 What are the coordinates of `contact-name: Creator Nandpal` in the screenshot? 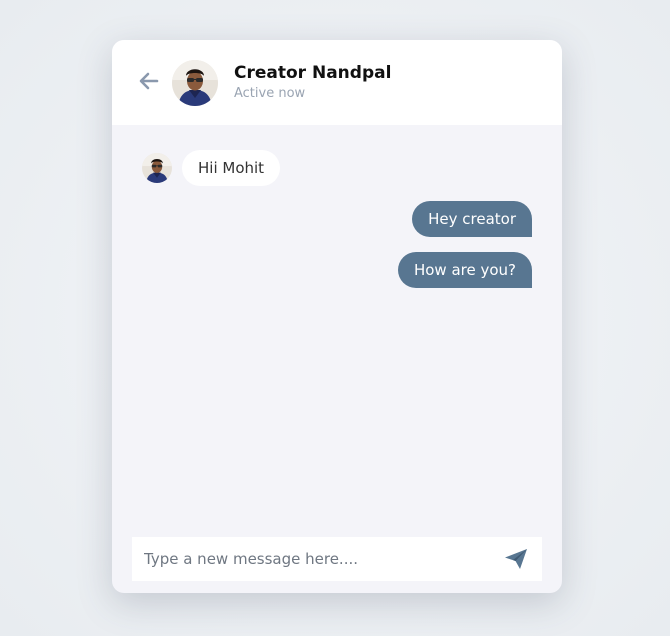 It's located at (313, 73).